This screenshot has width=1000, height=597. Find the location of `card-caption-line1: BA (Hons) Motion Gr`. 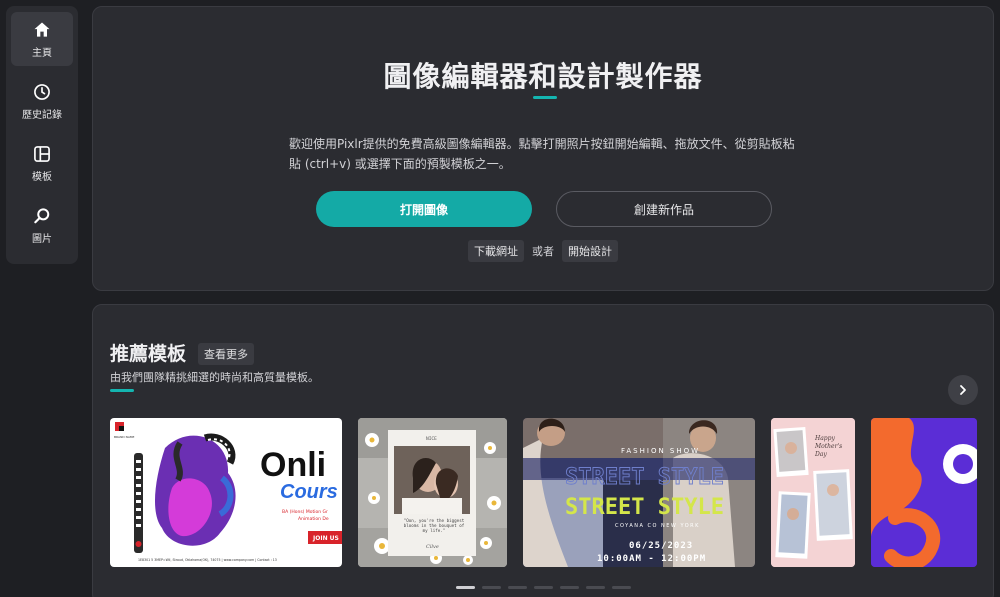

card-caption-line1: BA (Hons) Motion Gr is located at coordinates (305, 512).